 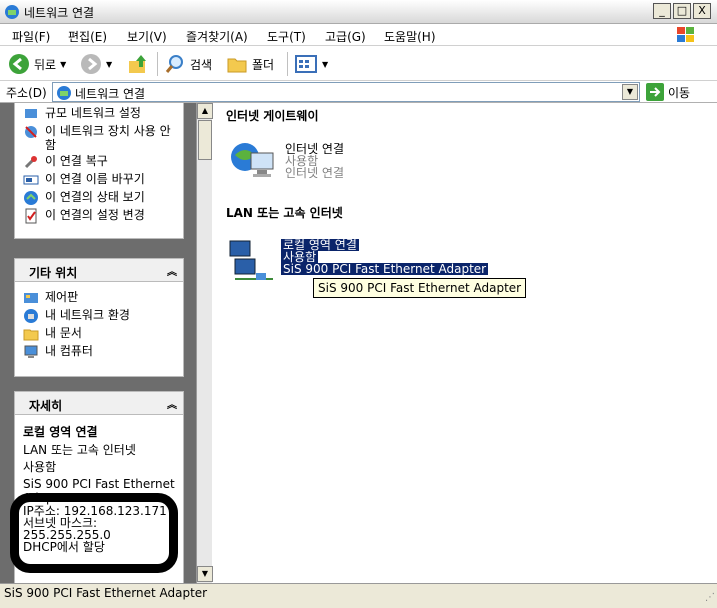 I want to click on scroll-down-button: ▼, so click(x=205, y=574).